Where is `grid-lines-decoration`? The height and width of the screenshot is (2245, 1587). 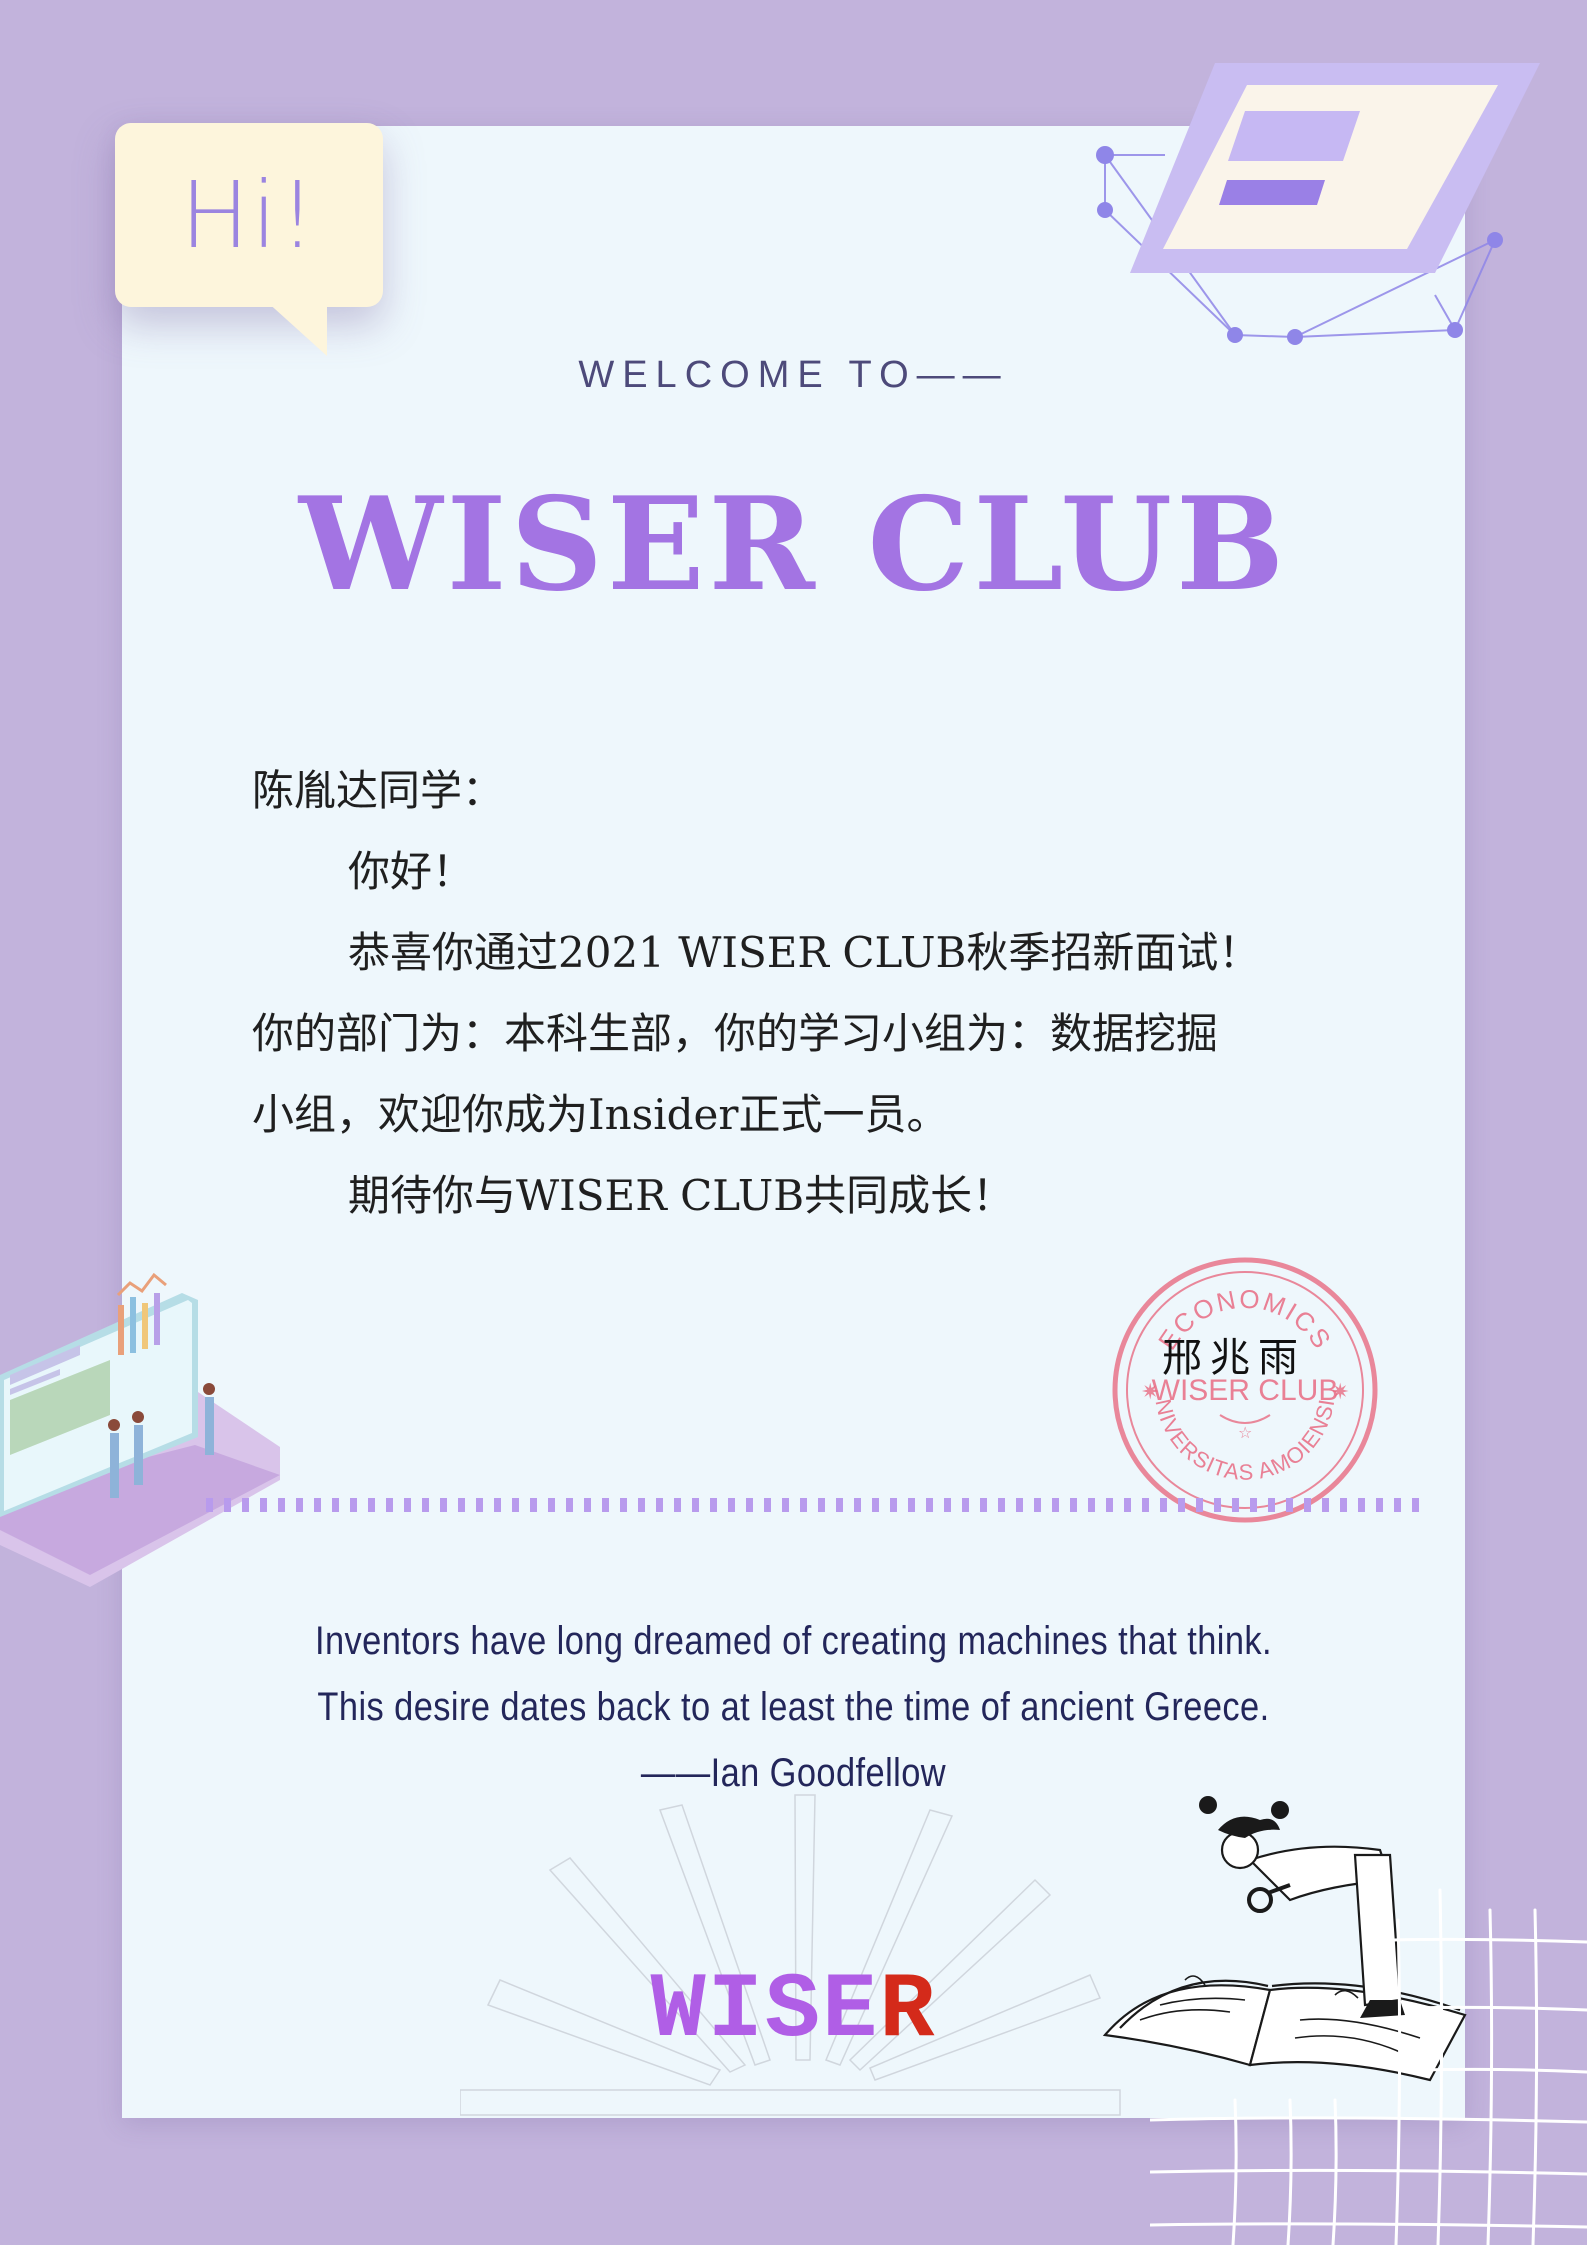 grid-lines-decoration is located at coordinates (1368, 2066).